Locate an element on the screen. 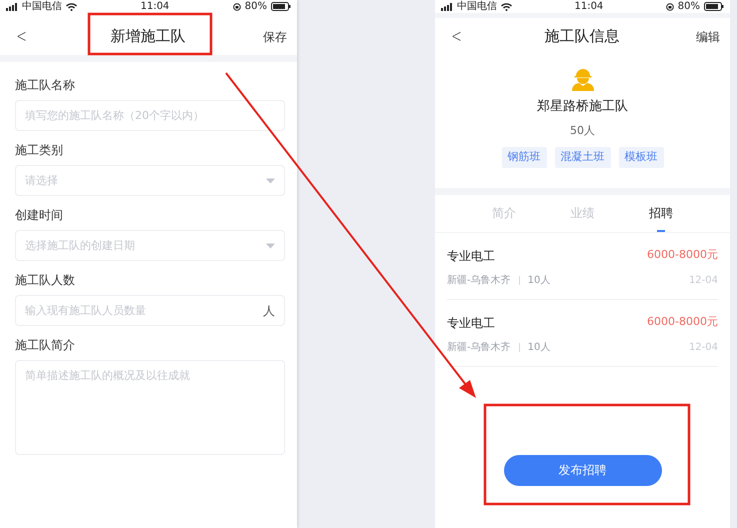  team-tag: 钢筋班 is located at coordinates (524, 157).